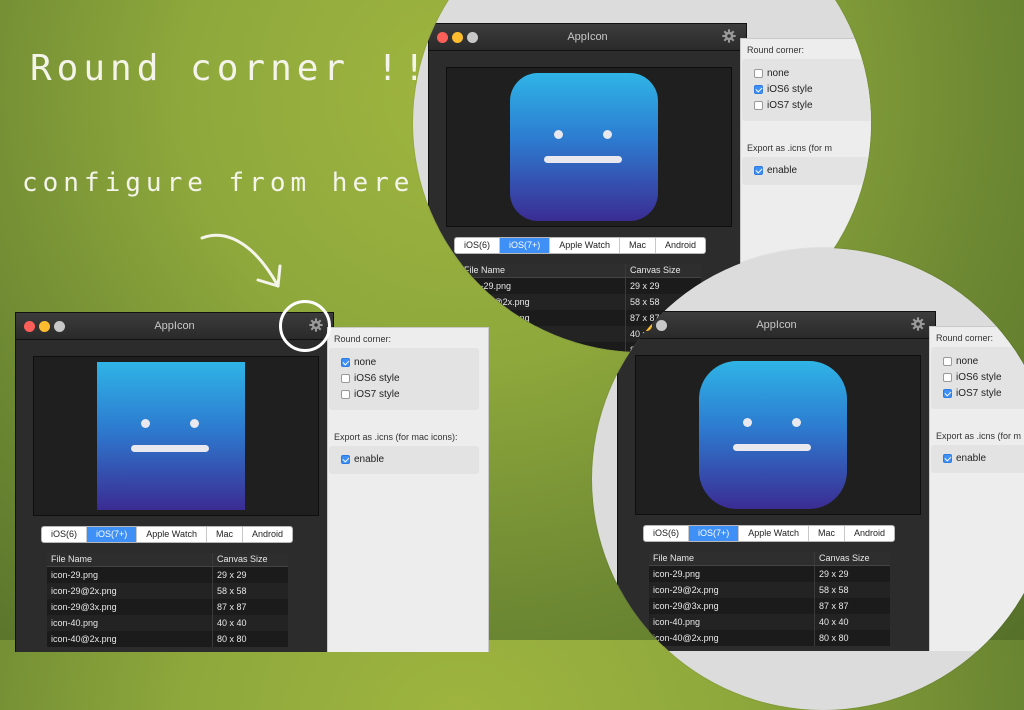 The height and width of the screenshot is (710, 1024). I want to click on canvas-size-cell: 40 x 40, so click(232, 623).